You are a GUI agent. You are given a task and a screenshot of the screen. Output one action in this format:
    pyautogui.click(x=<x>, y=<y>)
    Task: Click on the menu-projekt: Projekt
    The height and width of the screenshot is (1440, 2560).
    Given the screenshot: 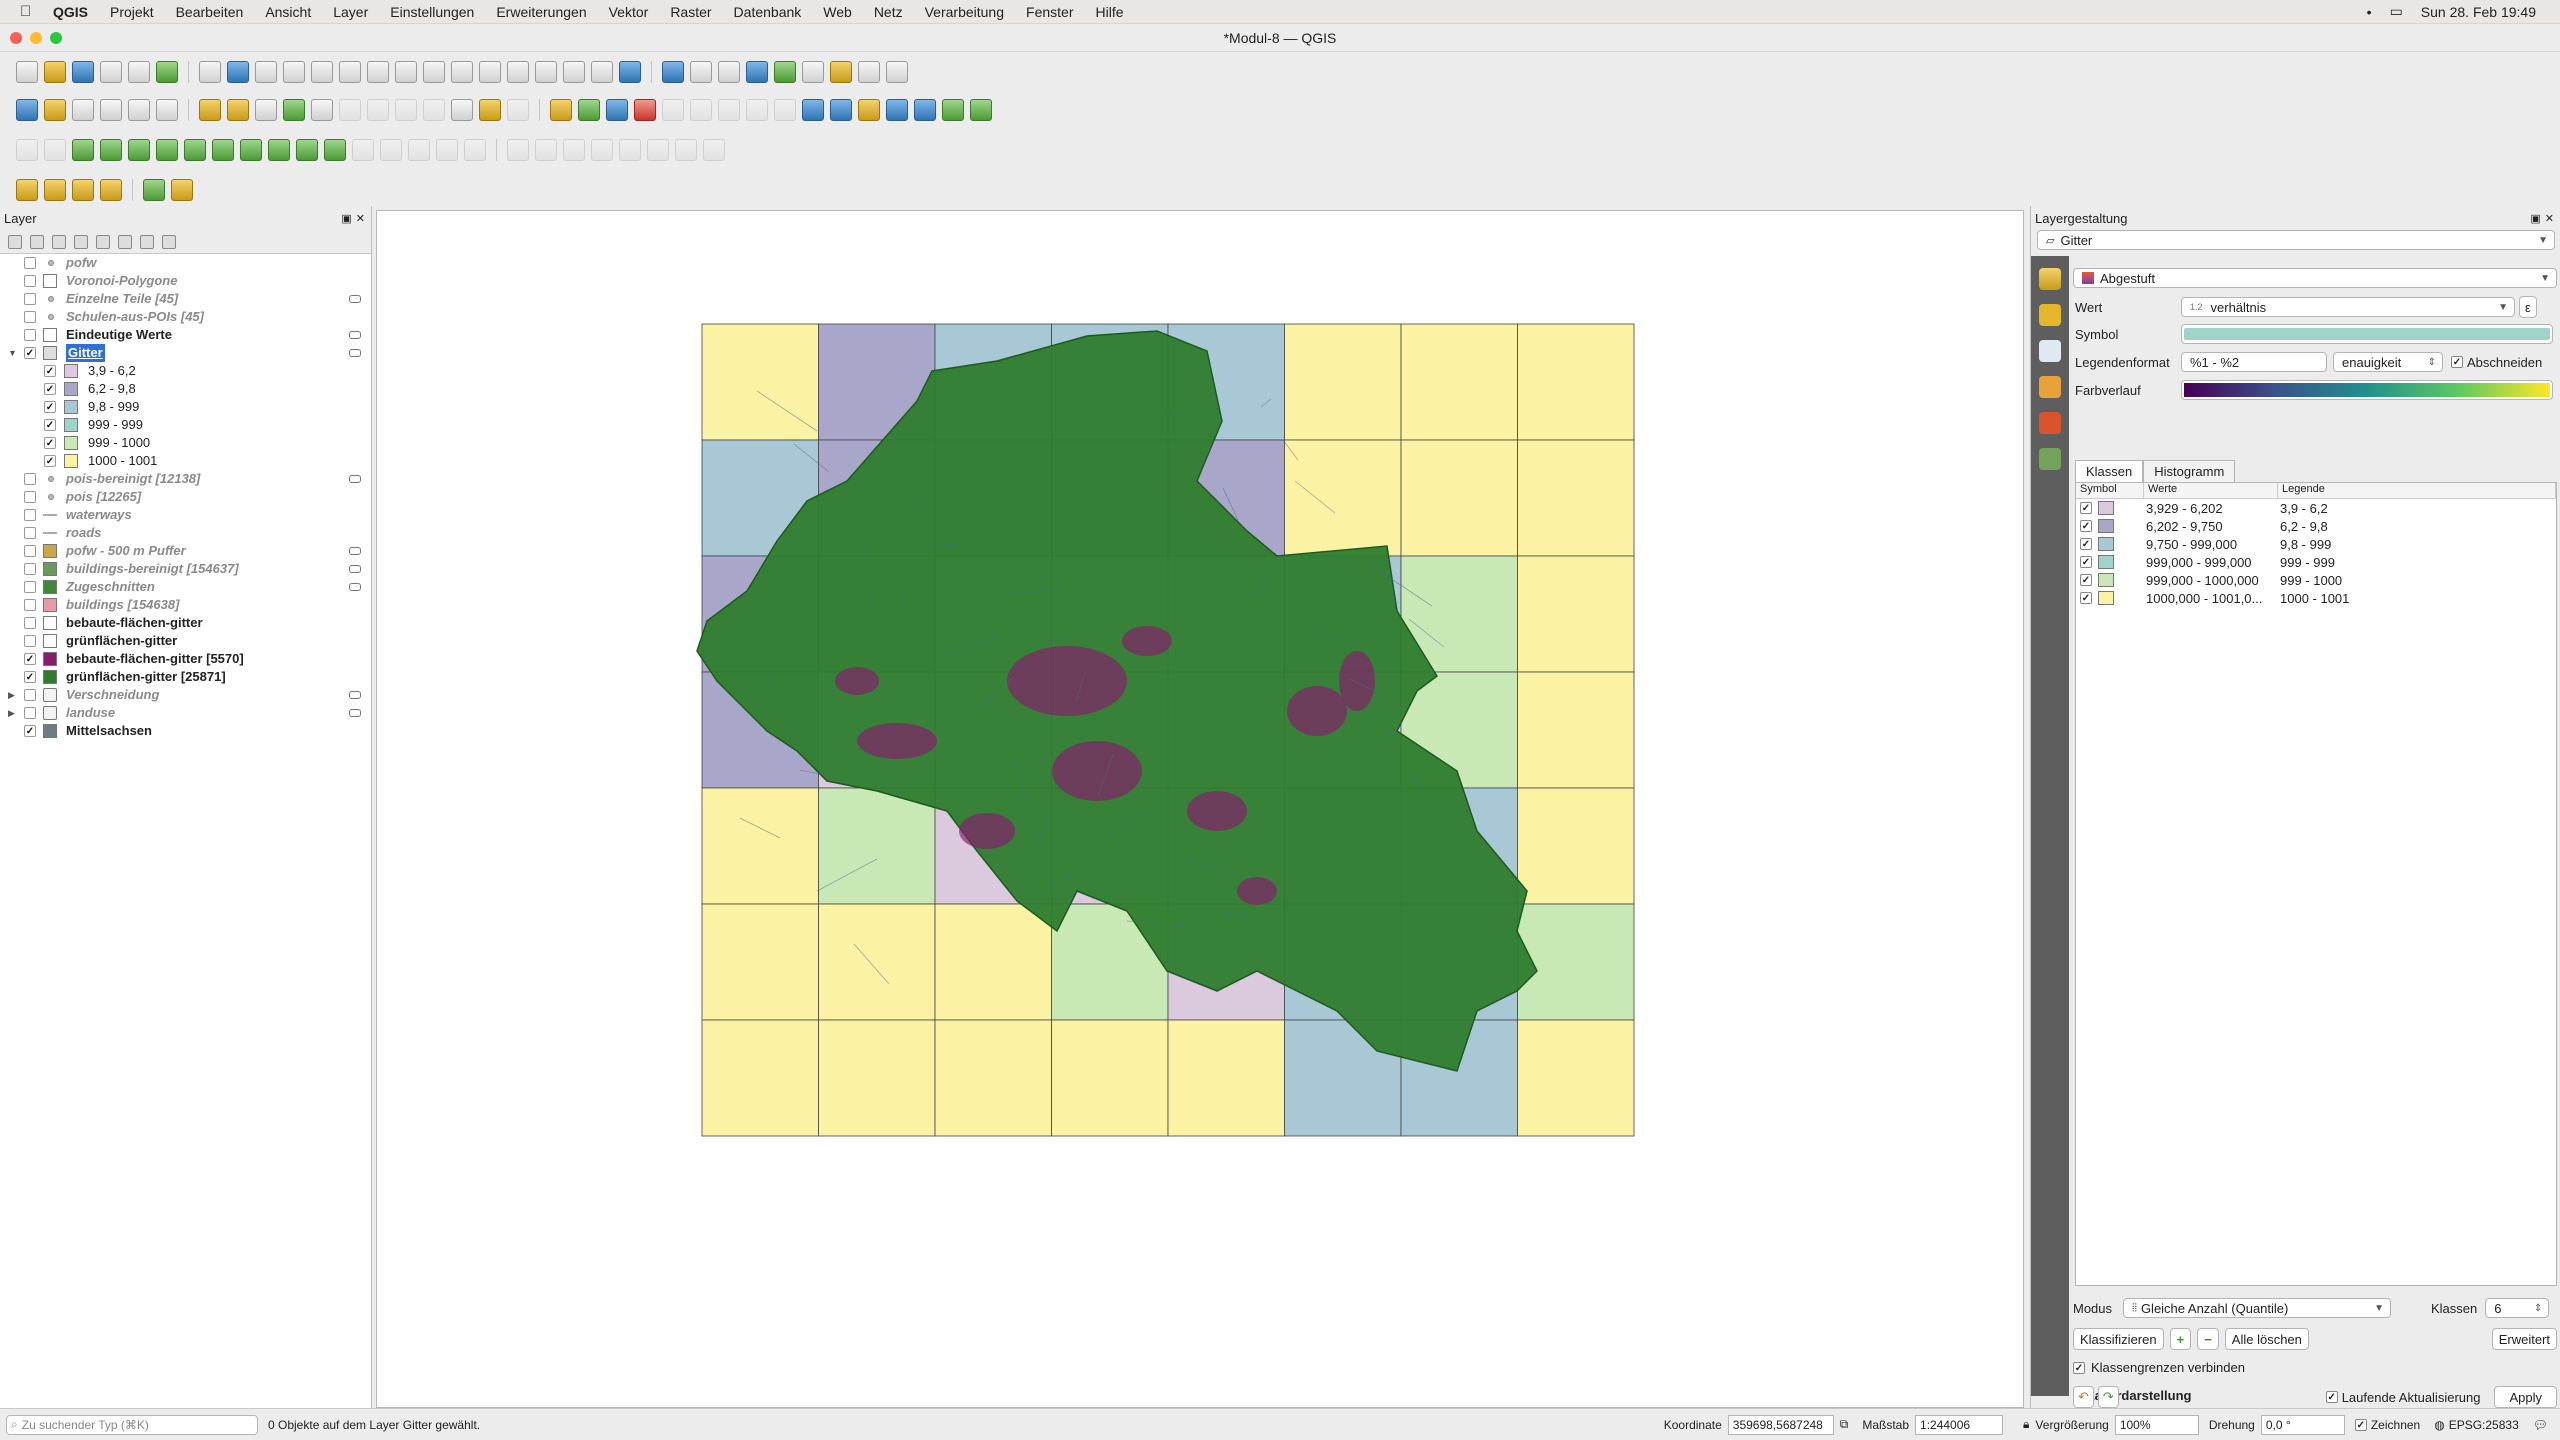 What is the action you would take?
    pyautogui.click(x=132, y=12)
    